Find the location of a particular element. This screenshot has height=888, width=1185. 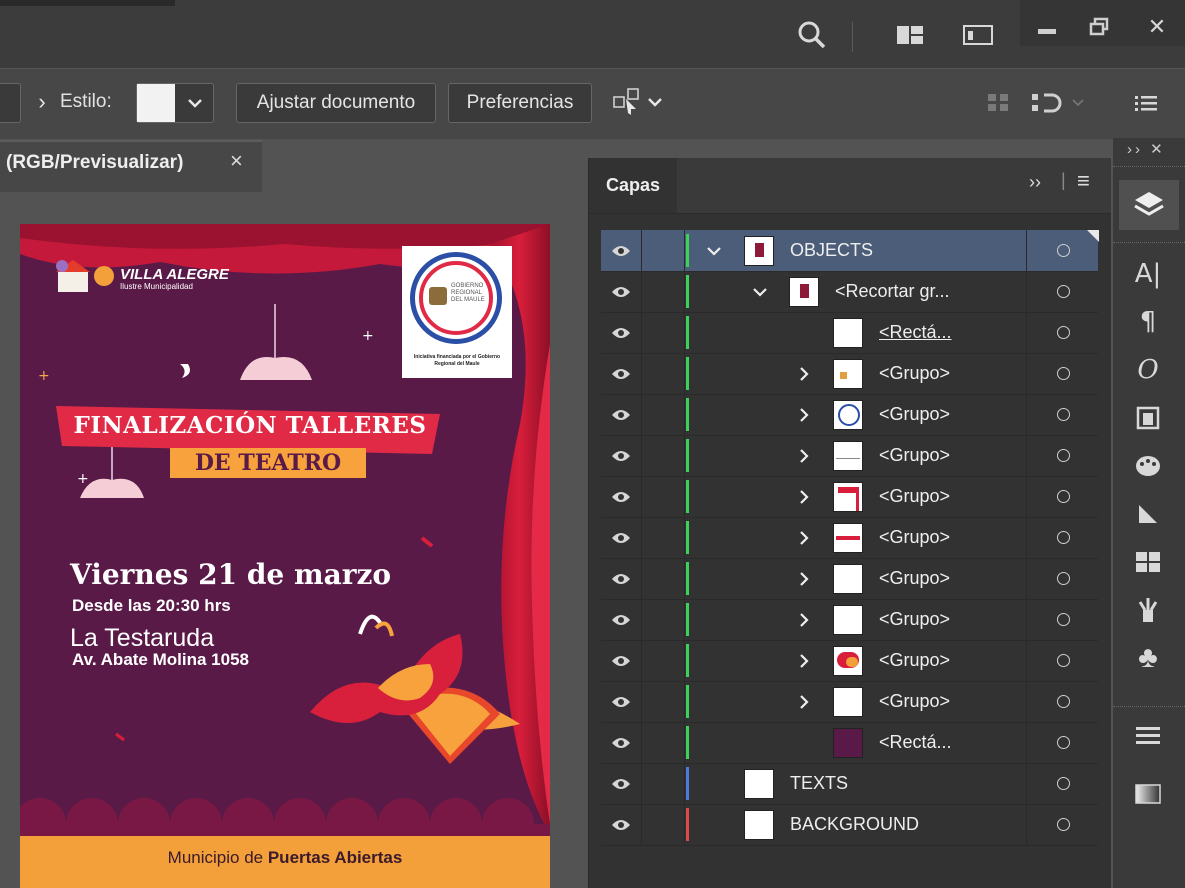

restore-icon is located at coordinates (1099, 27).